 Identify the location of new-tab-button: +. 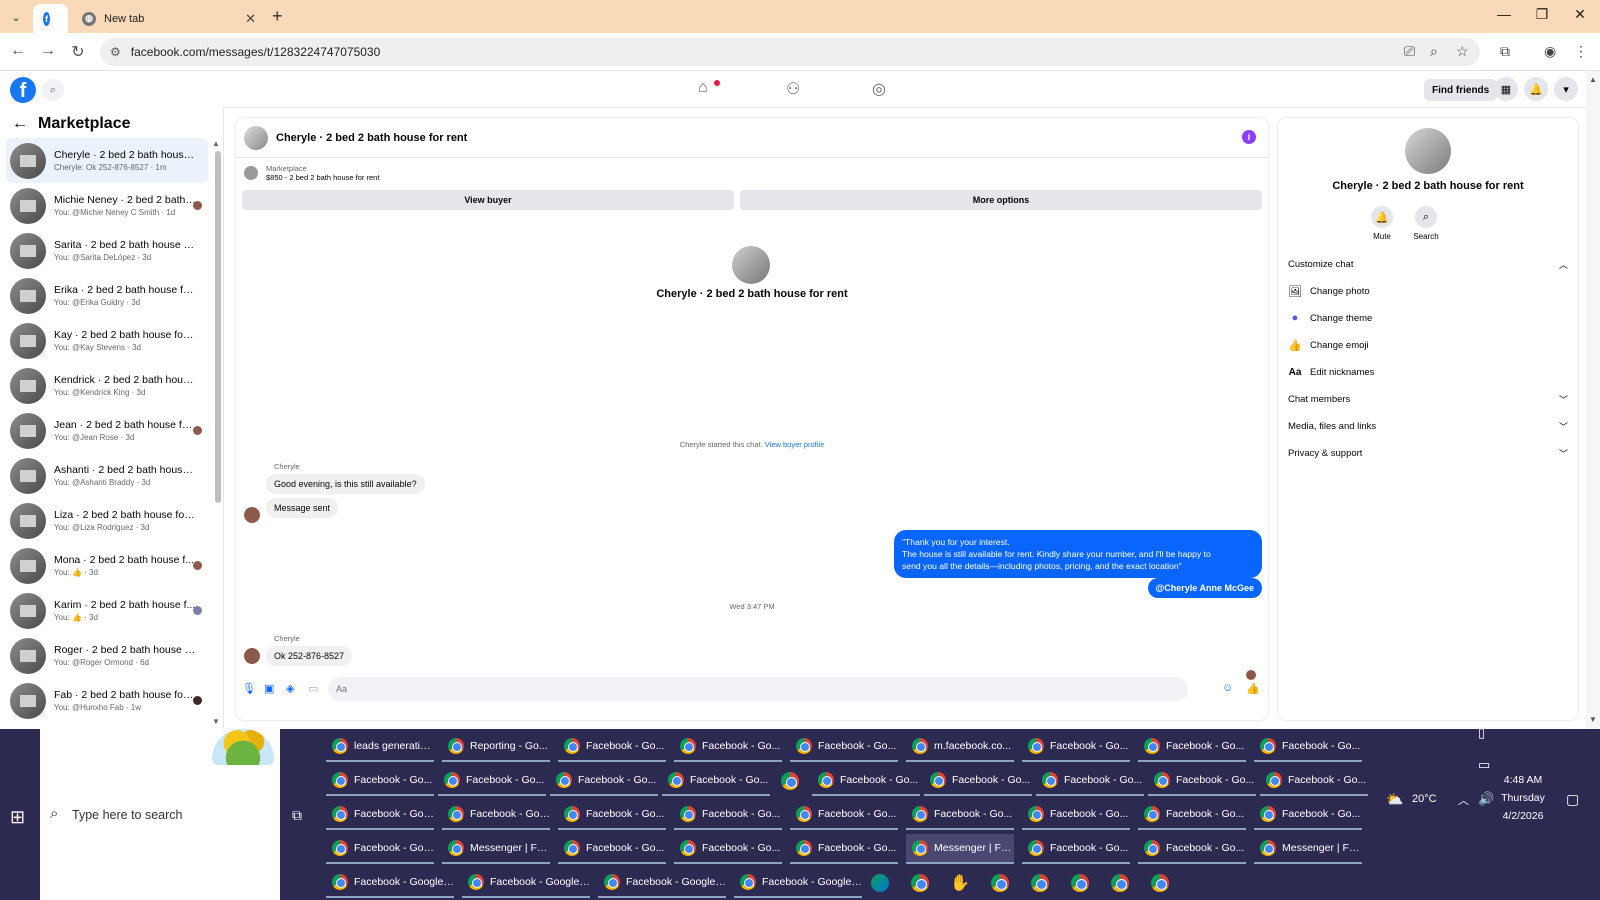
(277, 16).